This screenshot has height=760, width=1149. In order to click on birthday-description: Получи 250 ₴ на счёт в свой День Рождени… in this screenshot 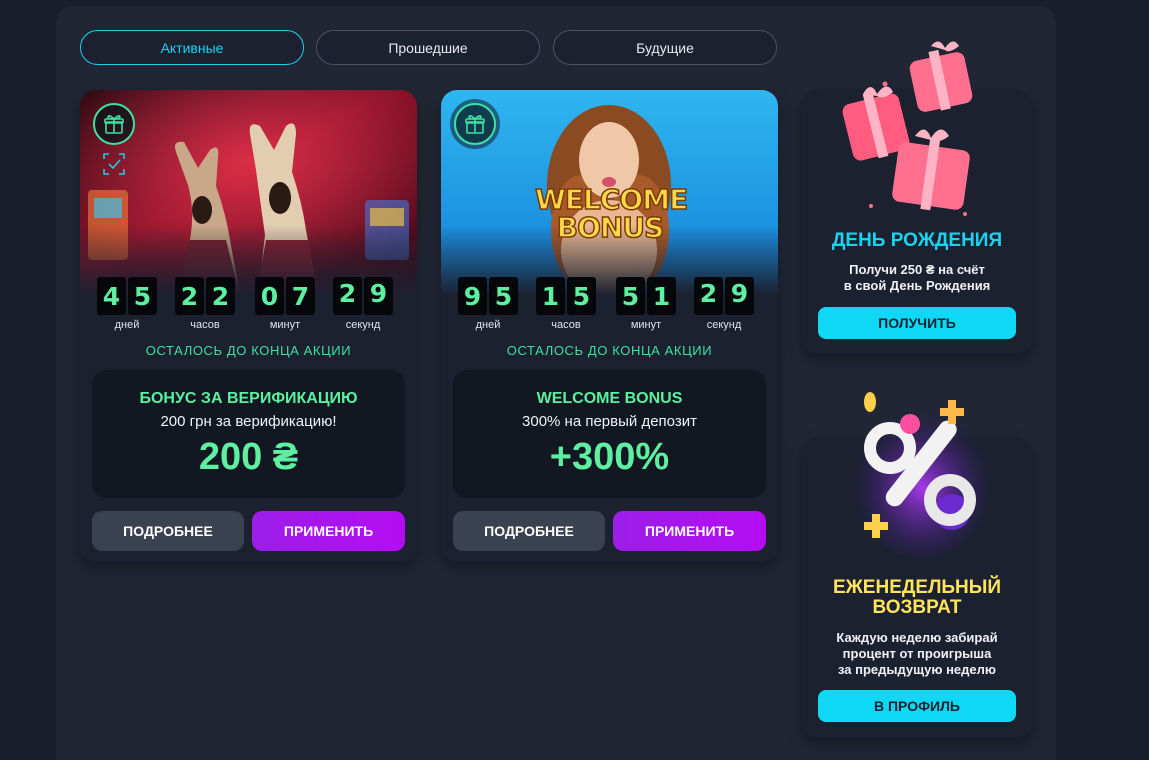, I will do `click(917, 277)`.